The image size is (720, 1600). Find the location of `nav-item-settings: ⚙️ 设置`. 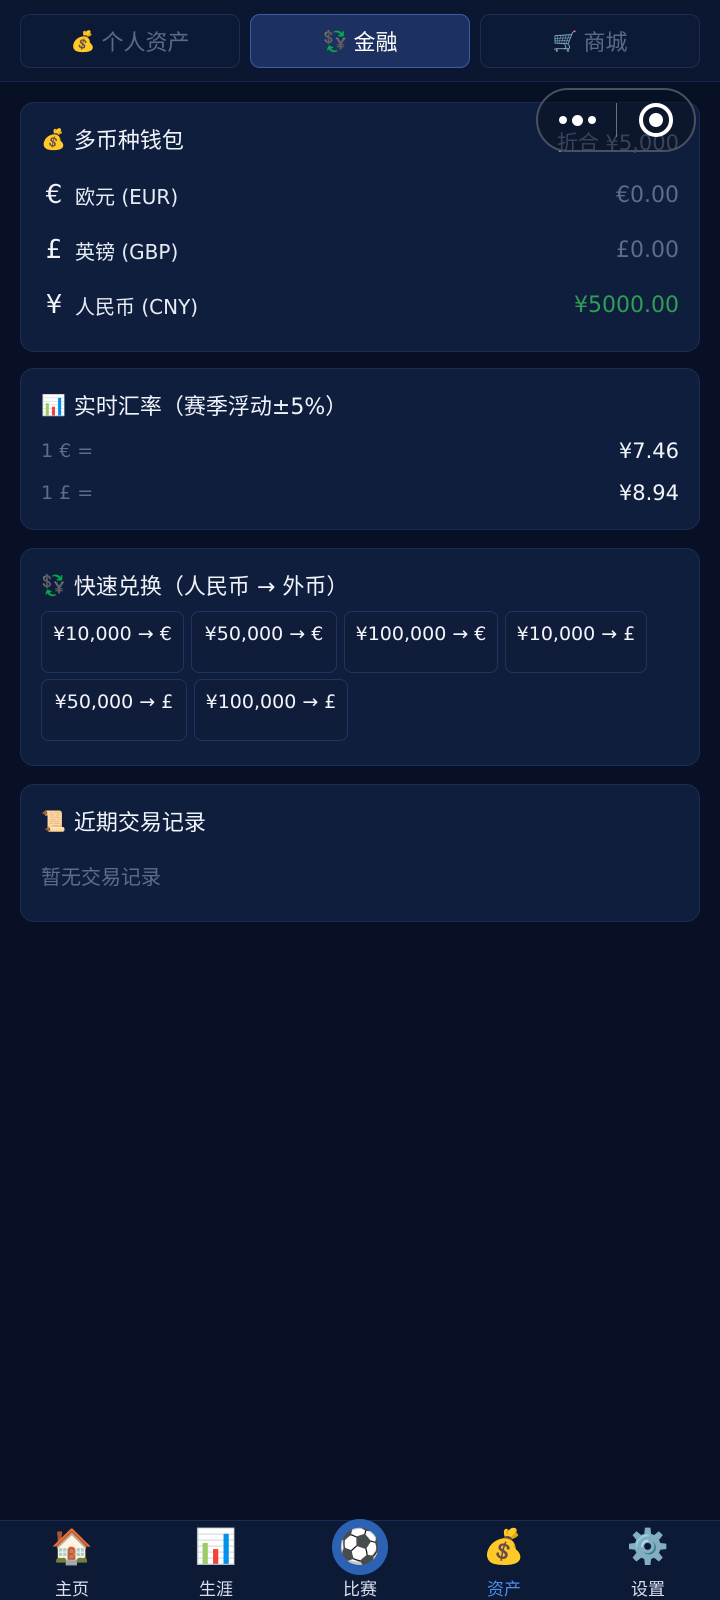

nav-item-settings: ⚙️ 设置 is located at coordinates (648, 1560).